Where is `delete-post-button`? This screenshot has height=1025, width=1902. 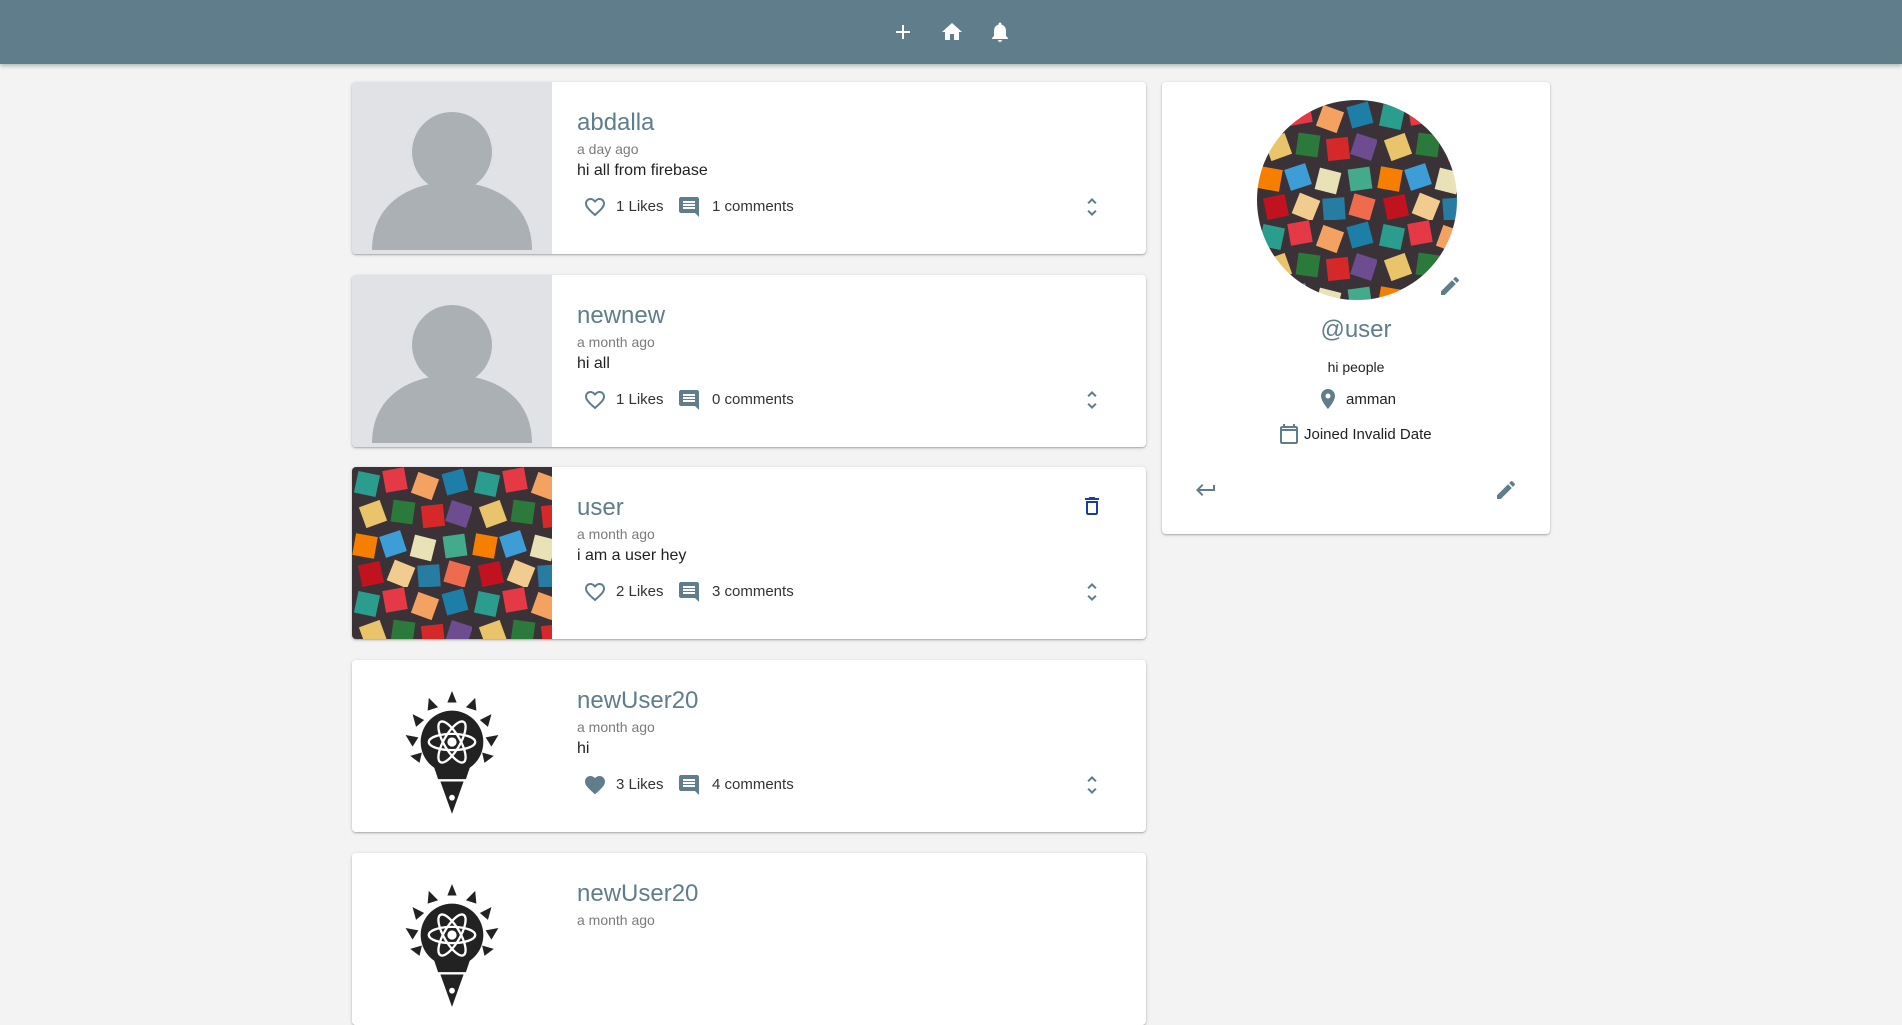
delete-post-button is located at coordinates (1092, 506).